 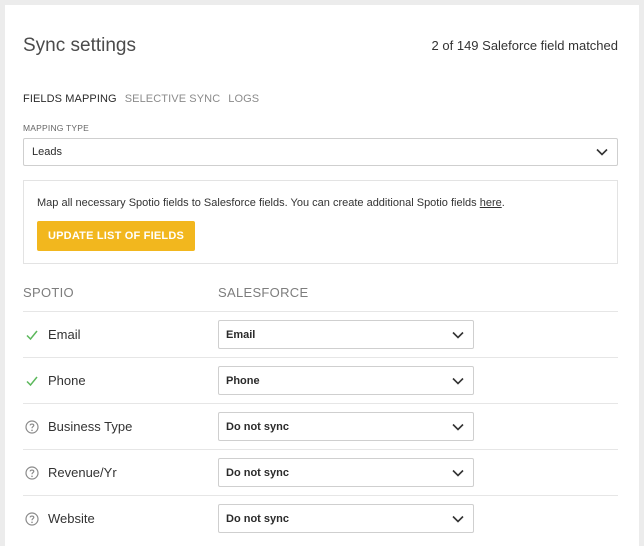 What do you see at coordinates (243, 99) in the screenshot?
I see `tab-logs: LOGS` at bounding box center [243, 99].